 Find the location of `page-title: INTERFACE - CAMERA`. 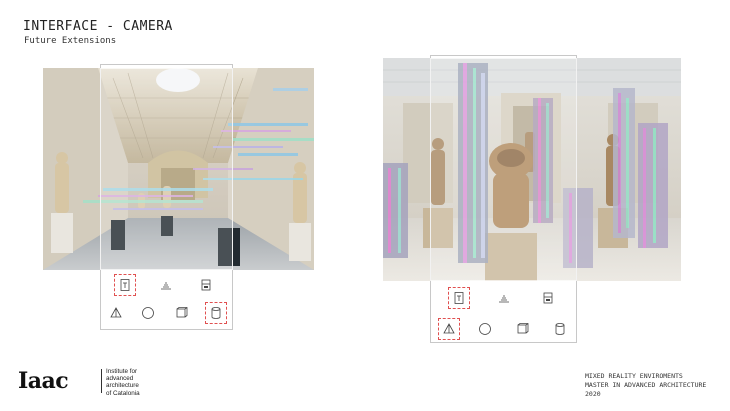

page-title: INTERFACE - CAMERA is located at coordinates (98, 26).